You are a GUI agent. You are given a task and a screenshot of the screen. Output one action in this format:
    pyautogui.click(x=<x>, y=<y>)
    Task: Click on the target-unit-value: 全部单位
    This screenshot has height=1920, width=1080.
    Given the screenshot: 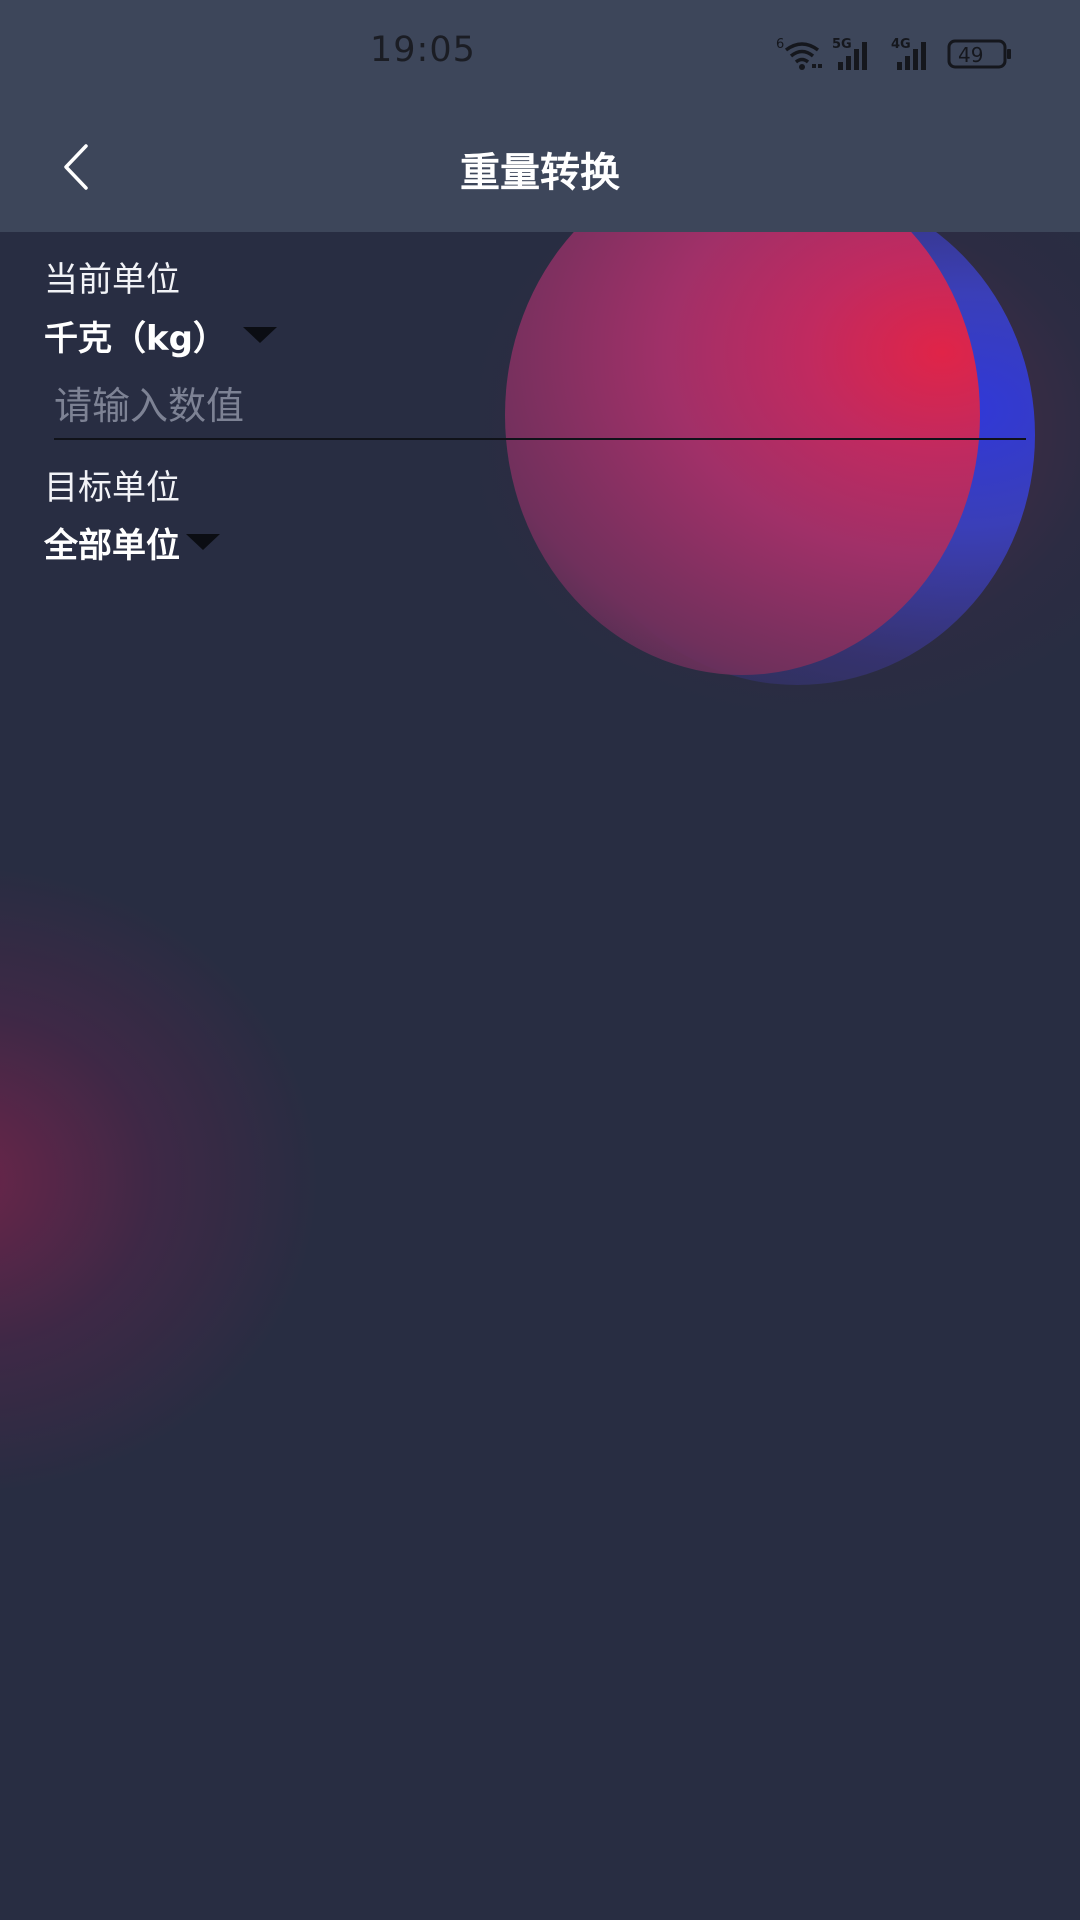 What is the action you would take?
    pyautogui.click(x=112, y=545)
    